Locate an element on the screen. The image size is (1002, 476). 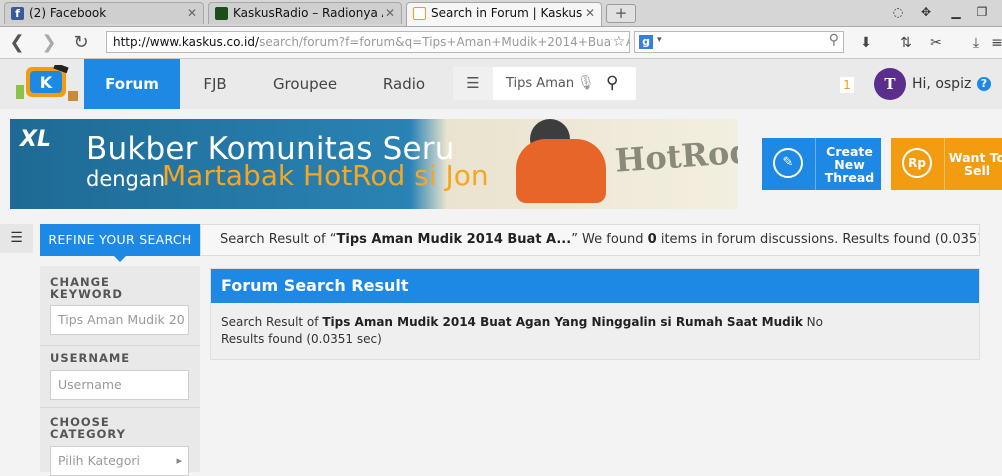
site-search: ☰ Tips Aman 🎙 ⚲ is located at coordinates (544, 83).